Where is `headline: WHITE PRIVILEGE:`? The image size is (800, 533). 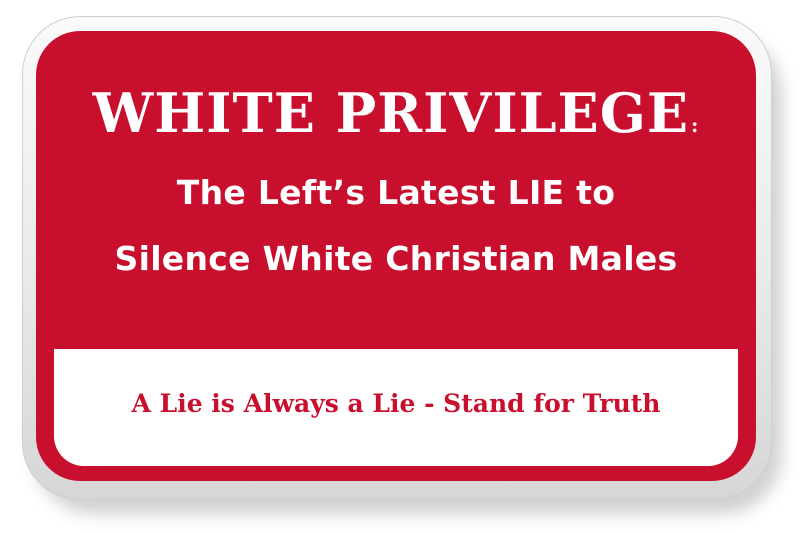
headline: WHITE PRIVILEGE: is located at coordinates (396, 119).